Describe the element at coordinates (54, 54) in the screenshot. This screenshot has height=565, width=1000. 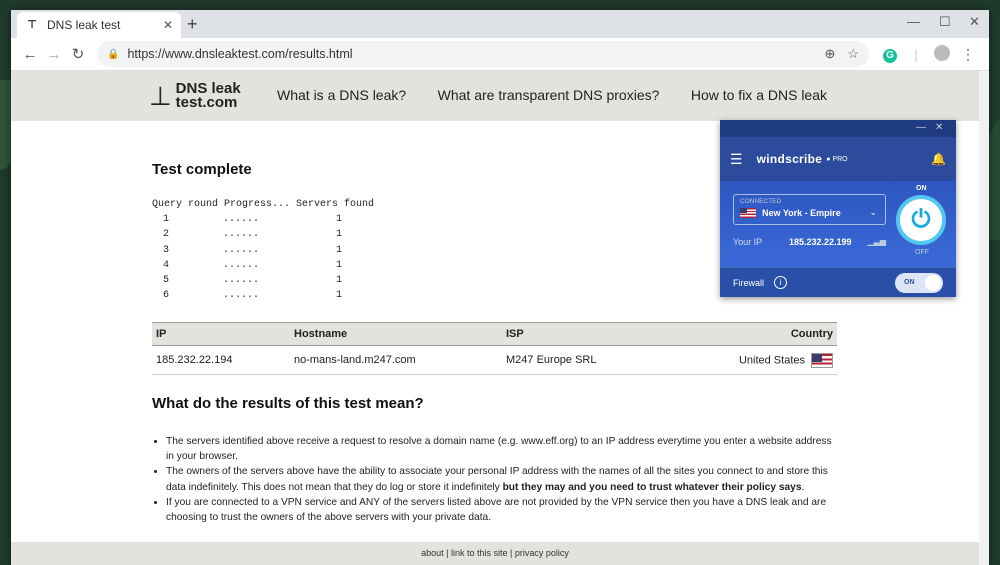
I see `forward-arrow-icon: →` at that location.